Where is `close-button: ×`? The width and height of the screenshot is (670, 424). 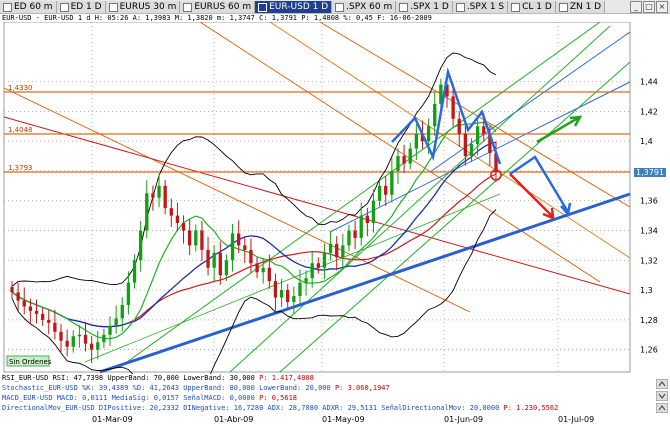 close-button: × is located at coordinates (662, 7).